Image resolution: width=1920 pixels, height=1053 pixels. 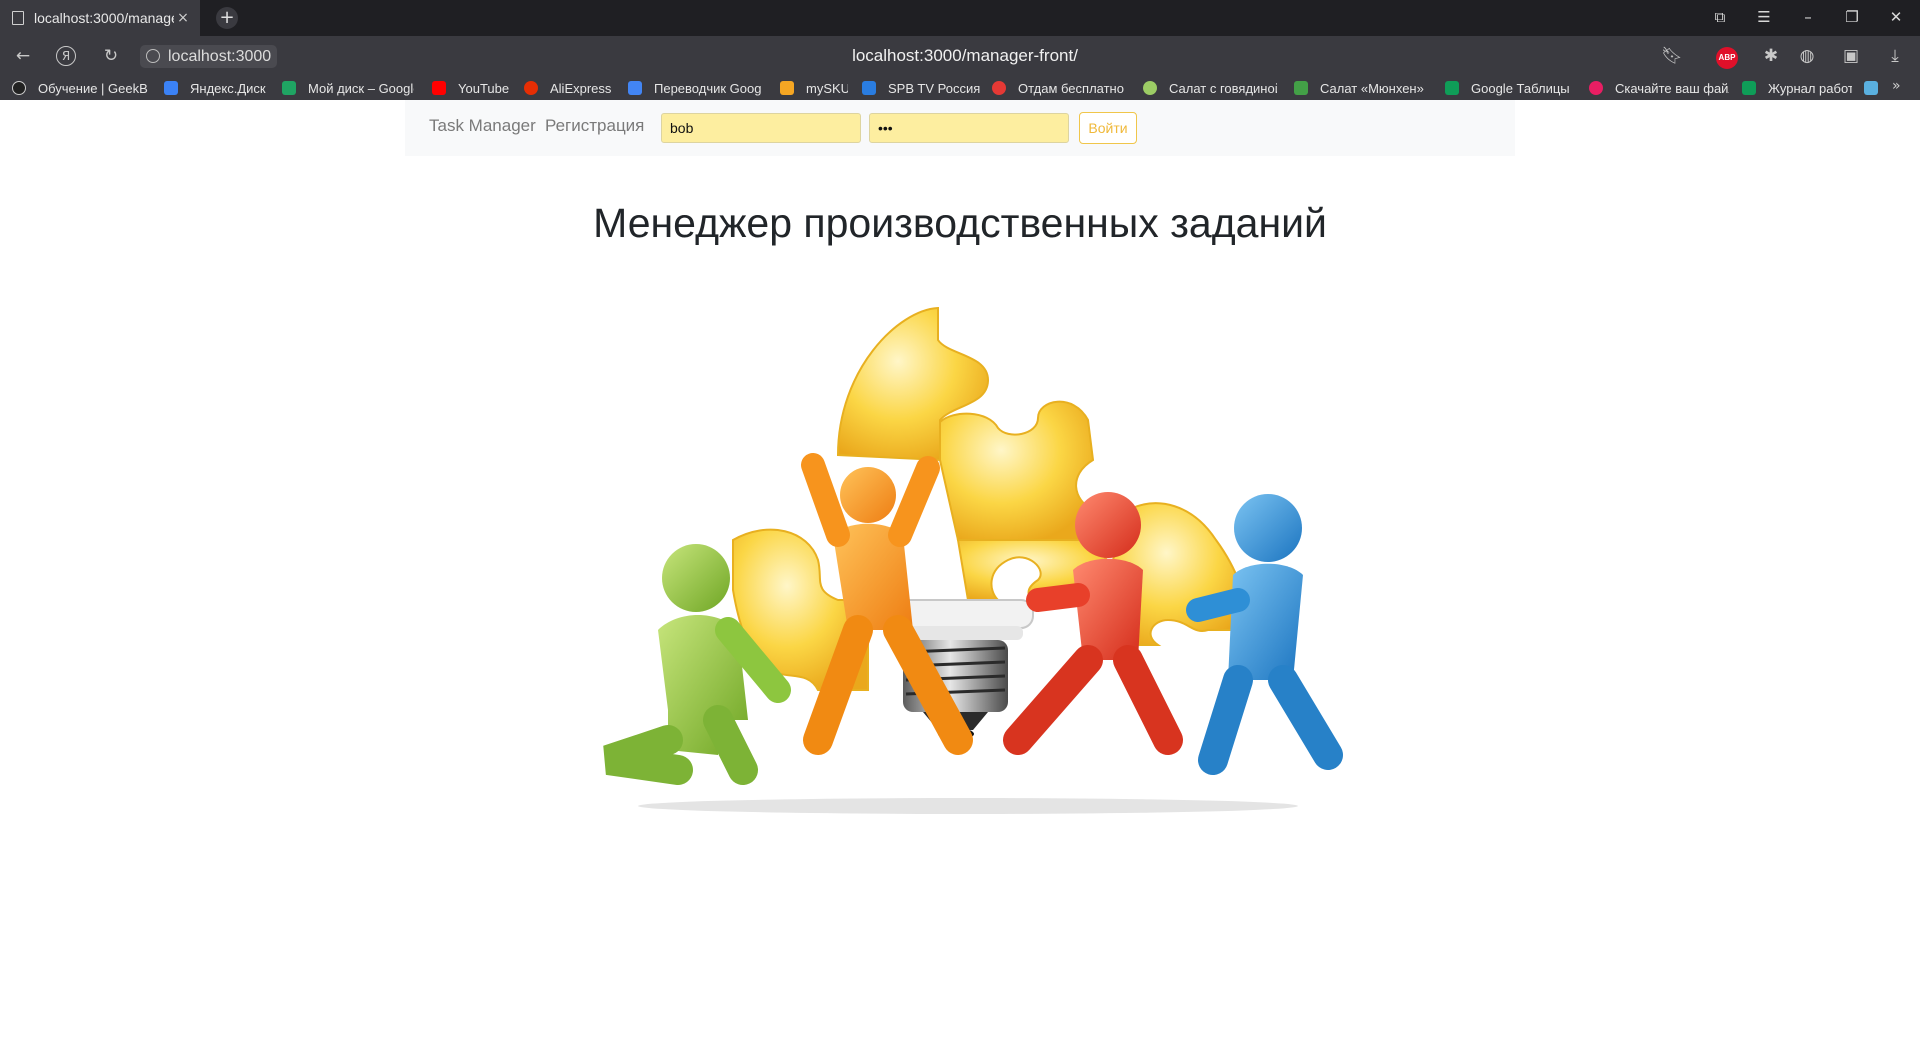 I want to click on giveaway-icon, so click(x=999, y=88).